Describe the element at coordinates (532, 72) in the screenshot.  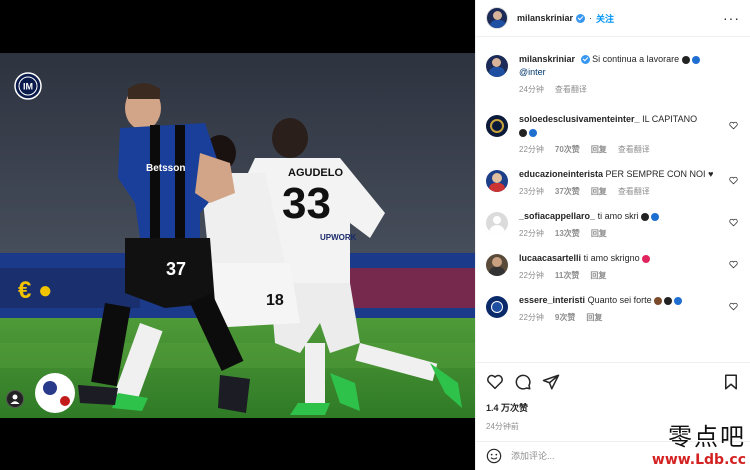
I see `caption-mention: @inter` at that location.